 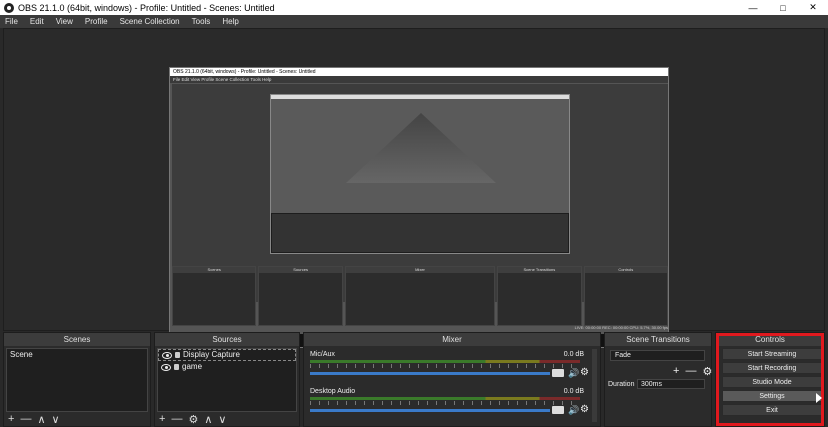 What do you see at coordinates (192, 366) in the screenshot?
I see `source-item-label: game` at bounding box center [192, 366].